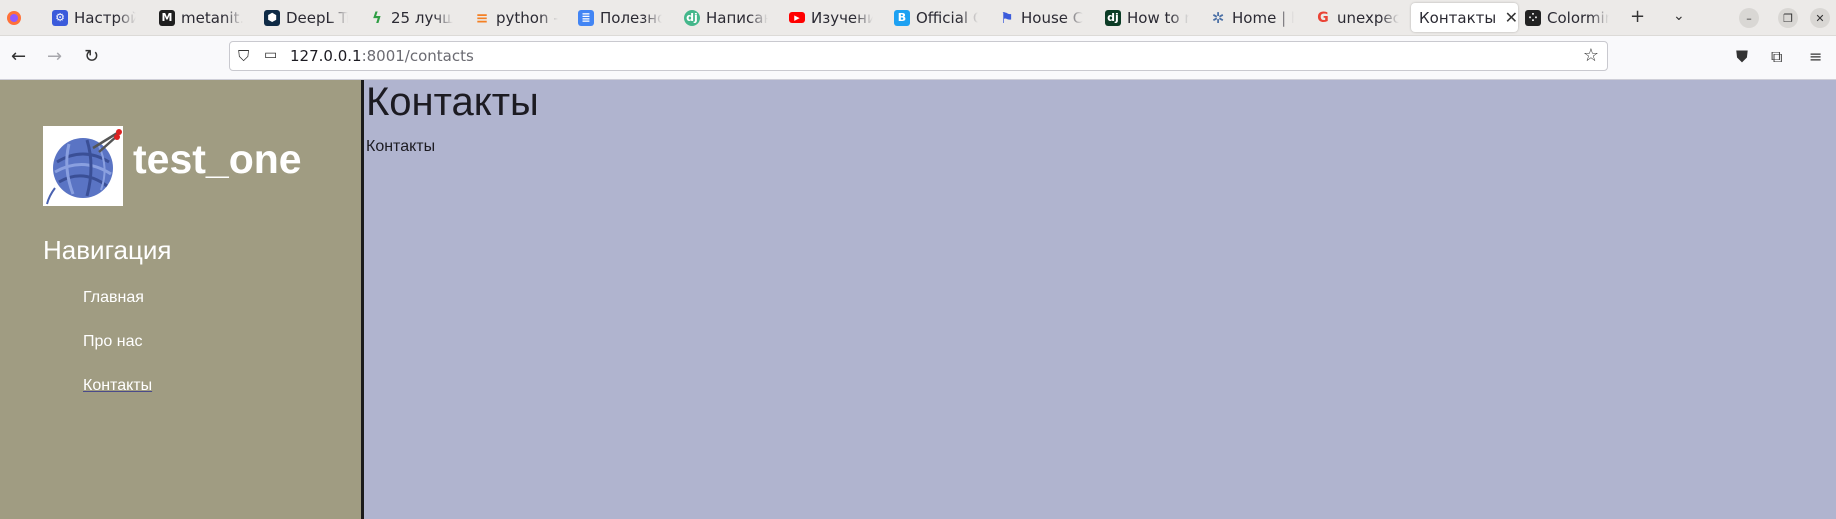 The height and width of the screenshot is (519, 1836). Describe the element at coordinates (1788, 18) in the screenshot. I see `restore-icon: ❐` at that location.